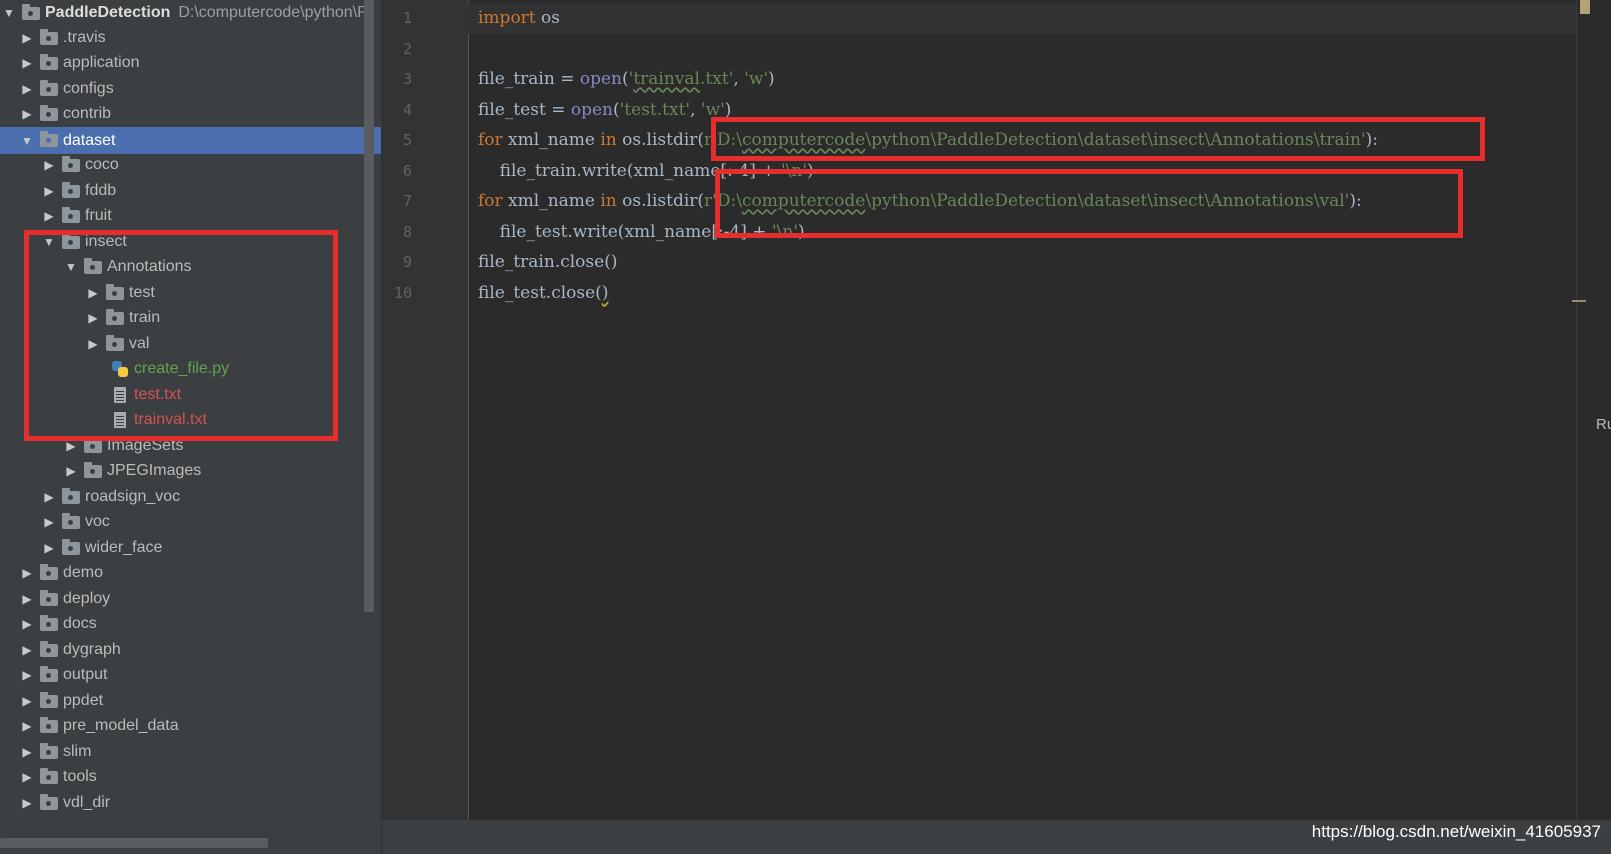 Image resolution: width=1611 pixels, height=854 pixels. I want to click on tree-item: ▶ pre_model_data, so click(191, 726).